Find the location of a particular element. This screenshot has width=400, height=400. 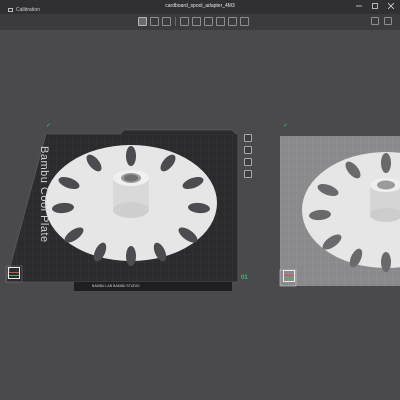

calibration-label: Calibration is located at coordinates (28, 10).